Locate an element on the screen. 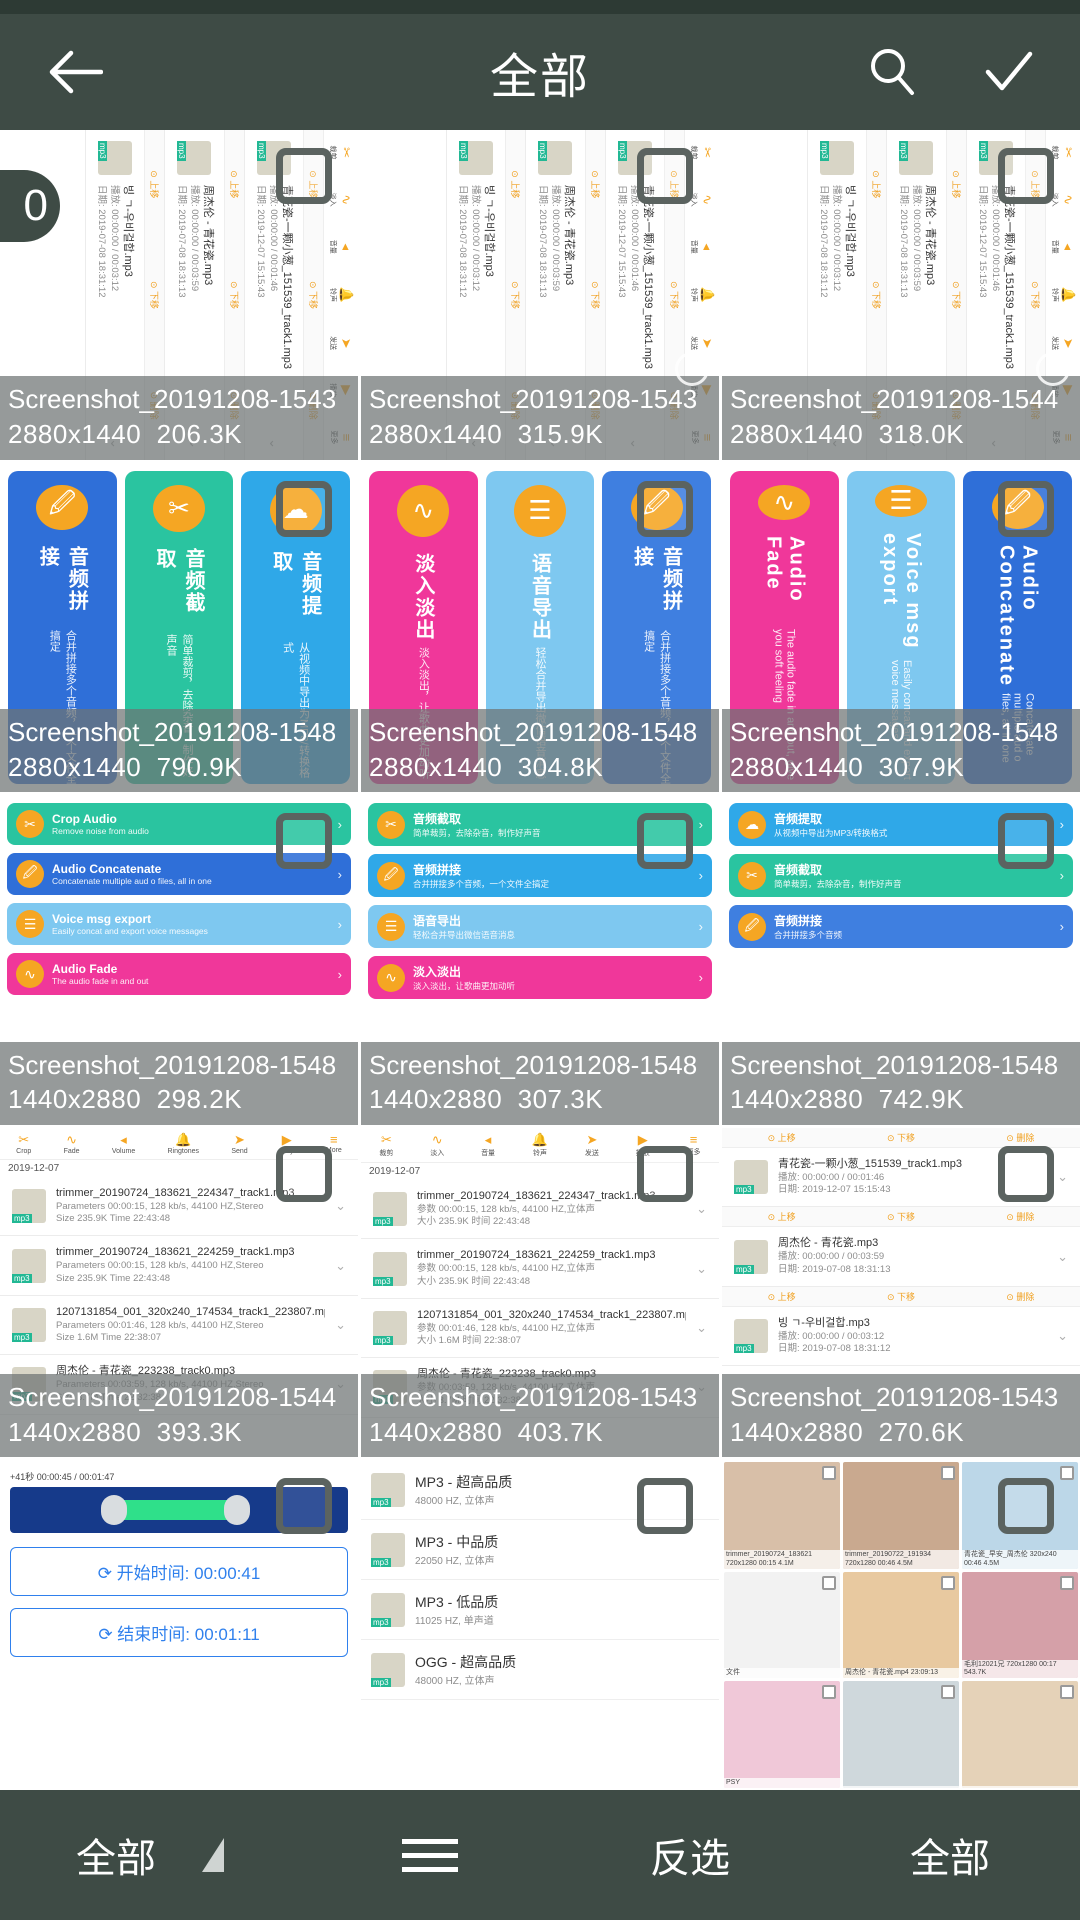  quality-option: mp3 MP3 - 低品质 11025 HZ, 单声道 is located at coordinates (540, 1610).